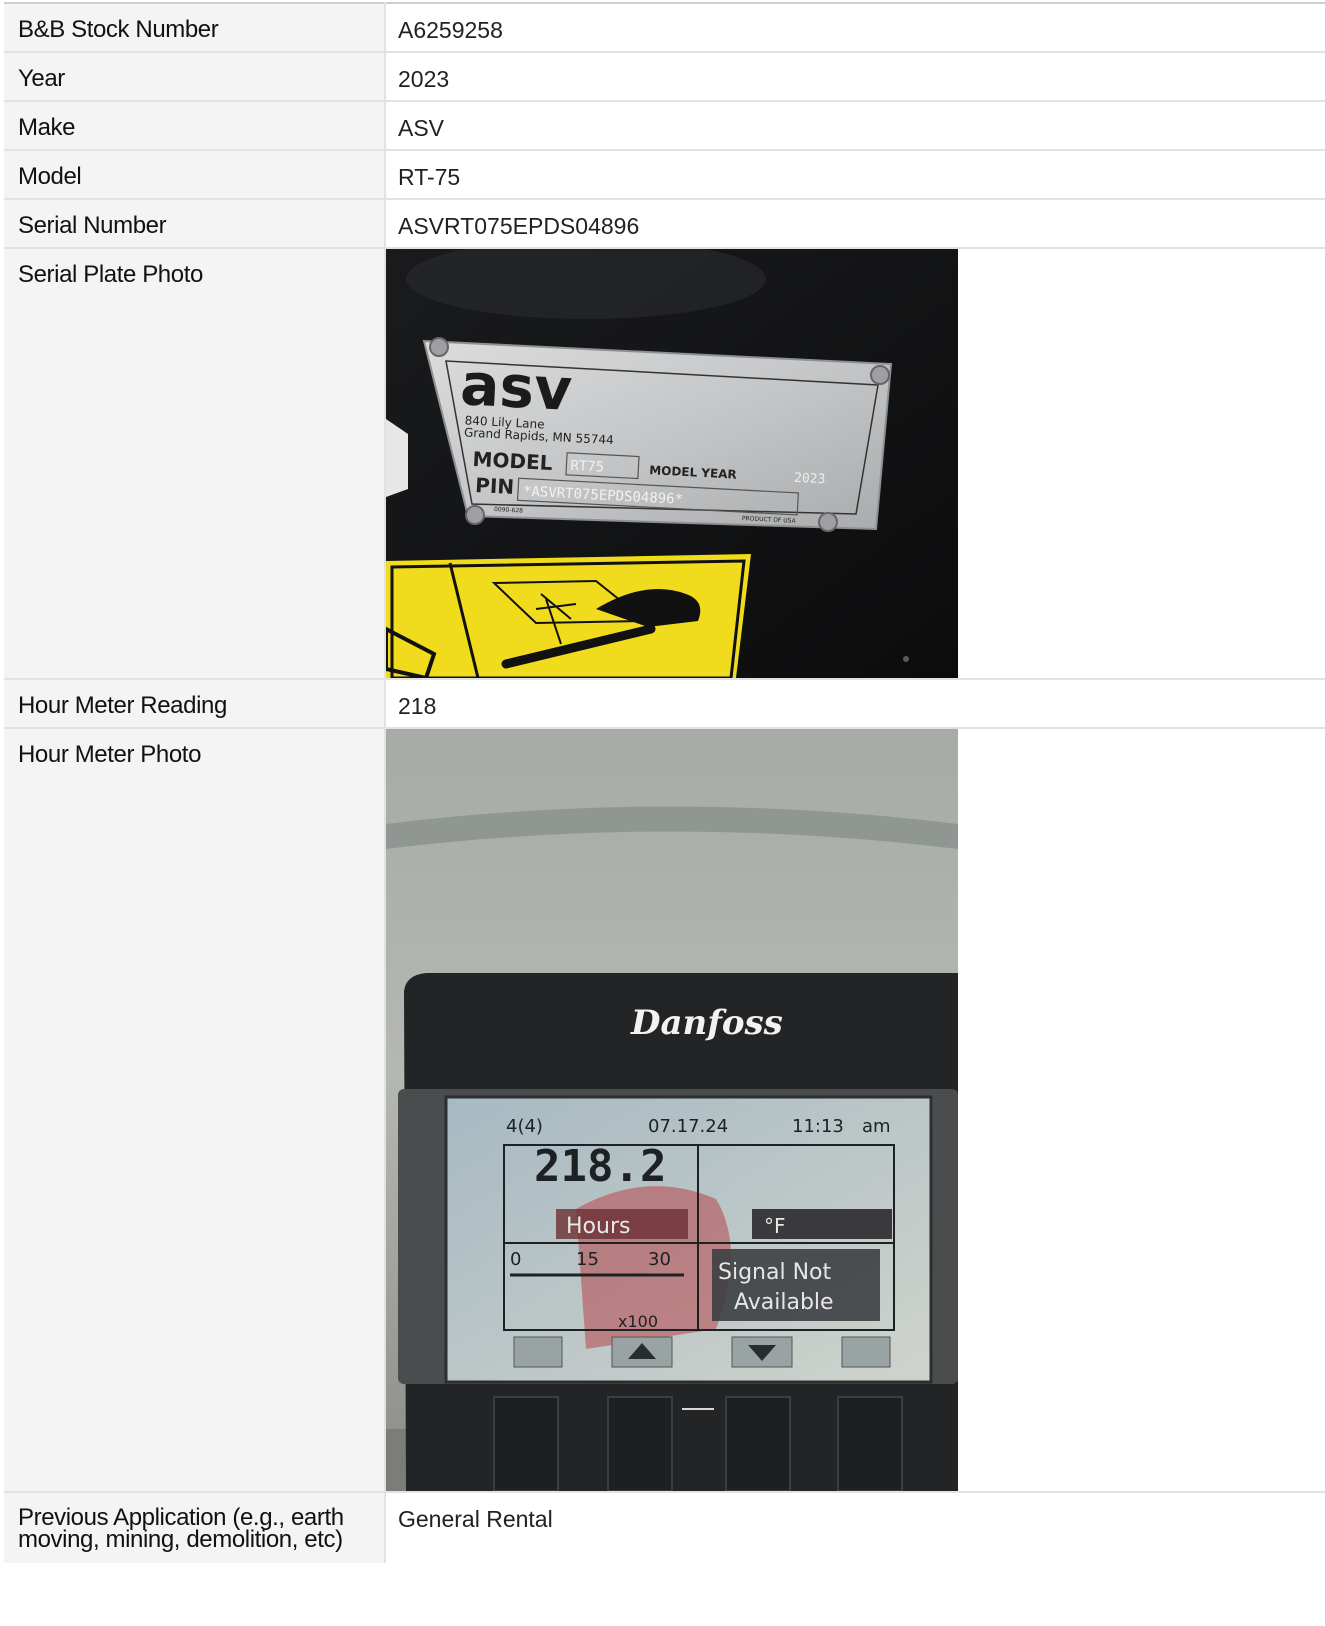 The image size is (1325, 1626). What do you see at coordinates (810, 479) in the screenshot?
I see `plate-model-year-value: 2023` at bounding box center [810, 479].